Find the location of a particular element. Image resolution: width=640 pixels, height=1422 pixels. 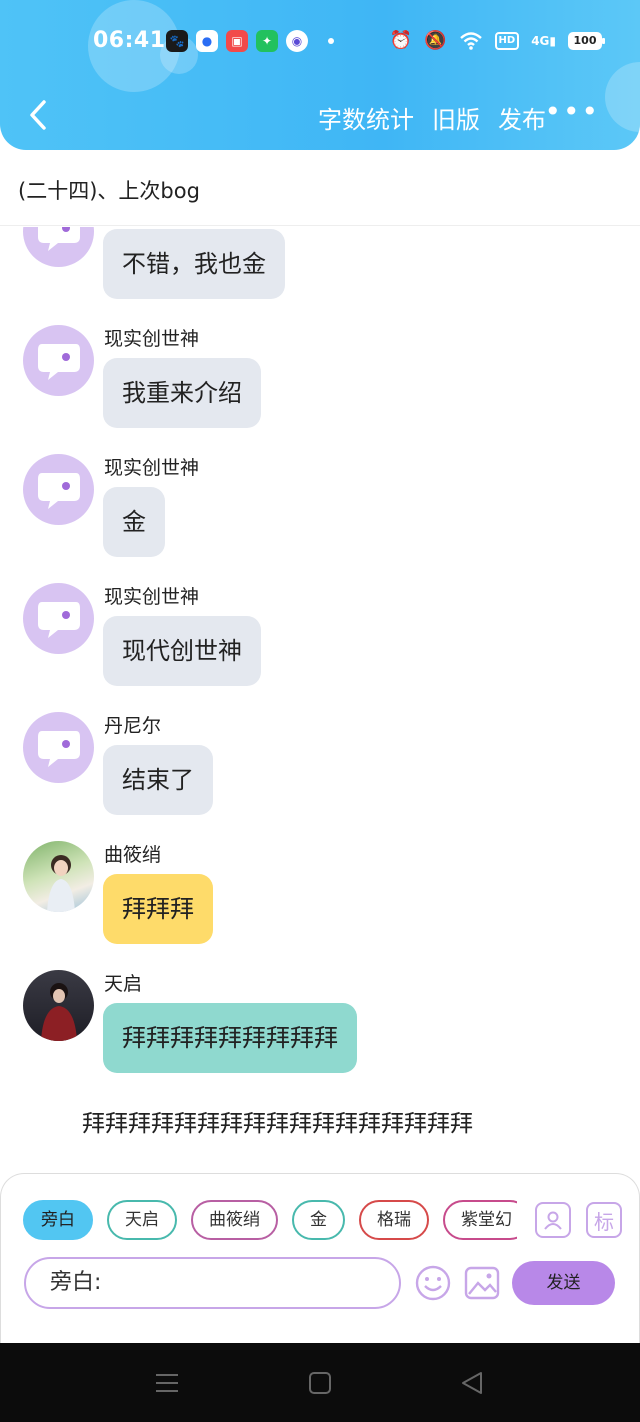

emoji-button is located at coordinates (433, 1283).